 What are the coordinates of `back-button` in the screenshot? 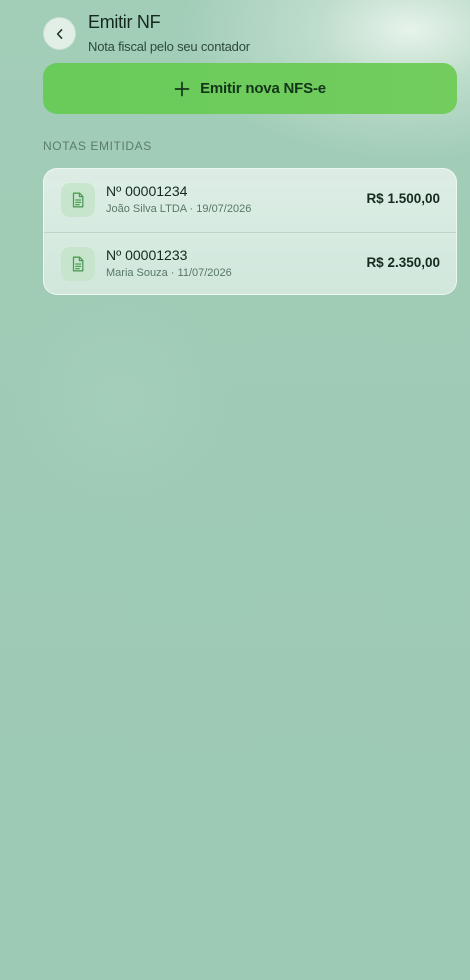 It's located at (59, 33).